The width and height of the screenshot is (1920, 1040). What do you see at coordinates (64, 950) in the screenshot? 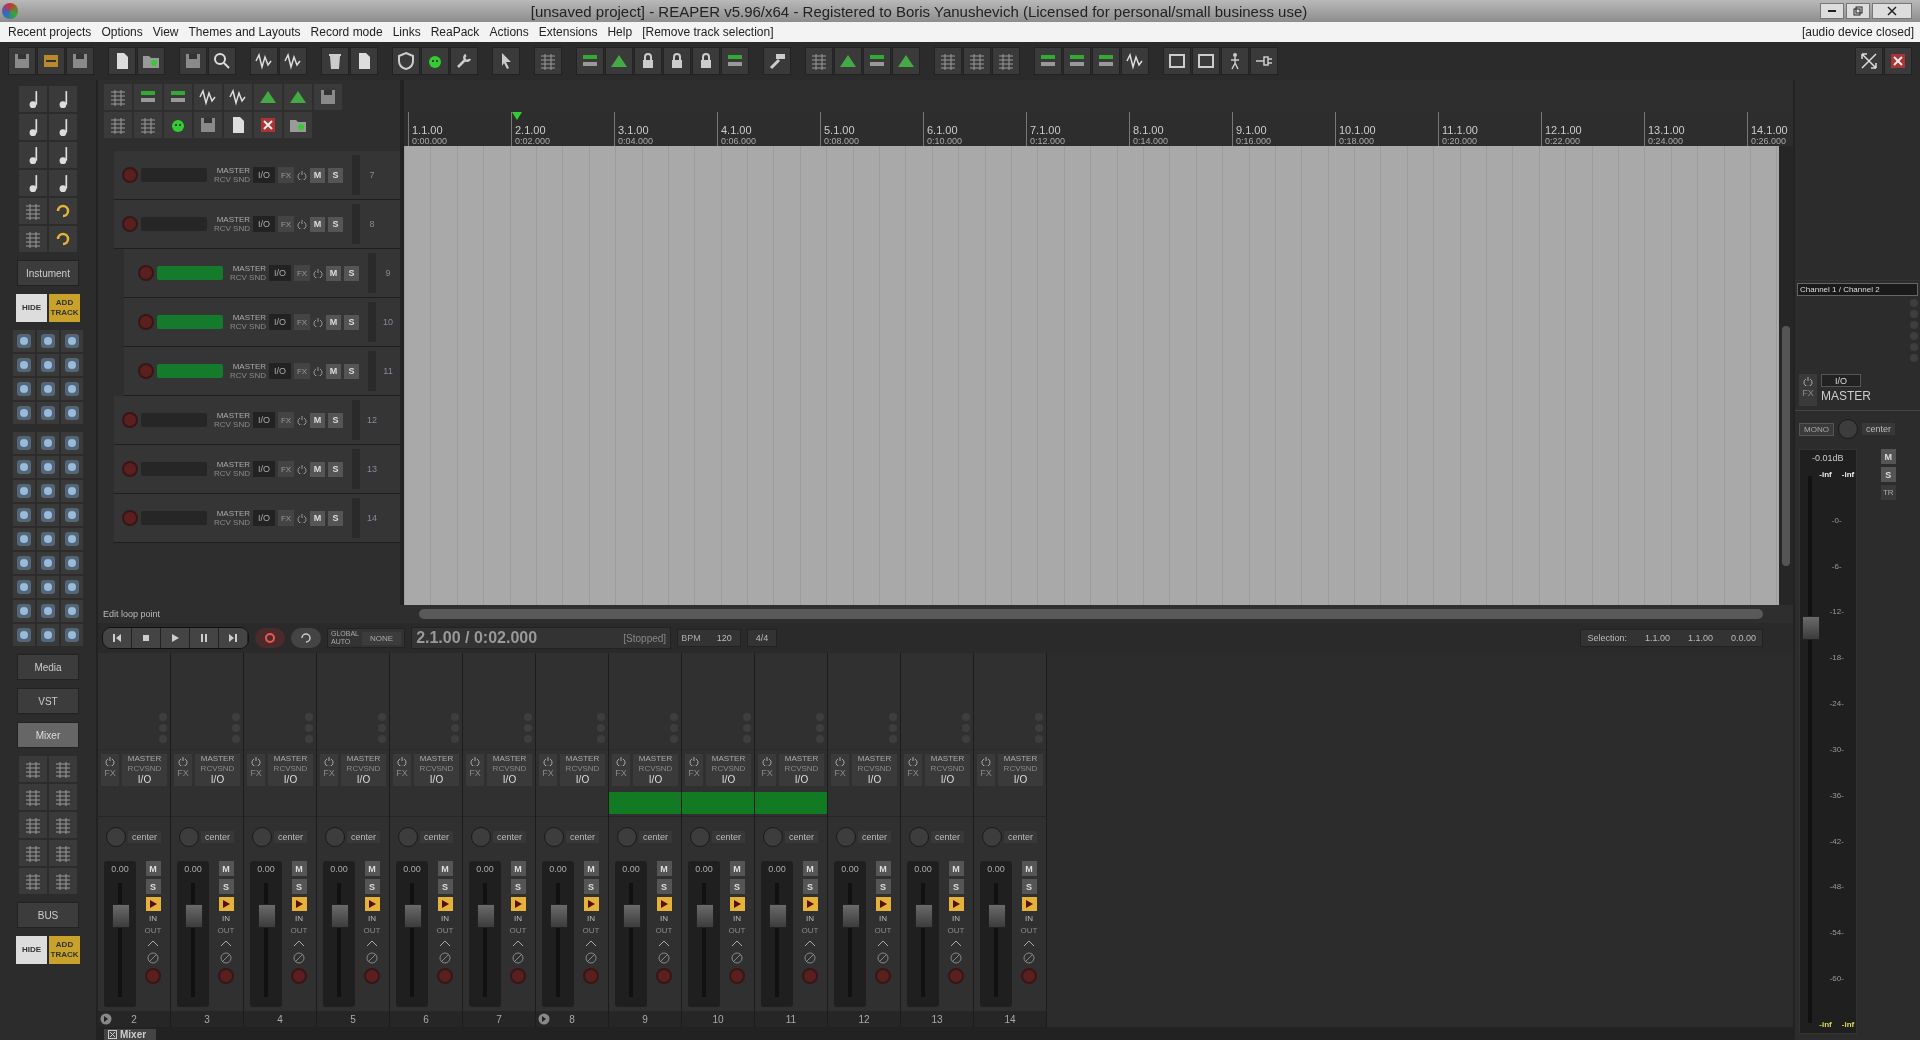
I see `add-track-button: ADD TRACK` at bounding box center [64, 950].